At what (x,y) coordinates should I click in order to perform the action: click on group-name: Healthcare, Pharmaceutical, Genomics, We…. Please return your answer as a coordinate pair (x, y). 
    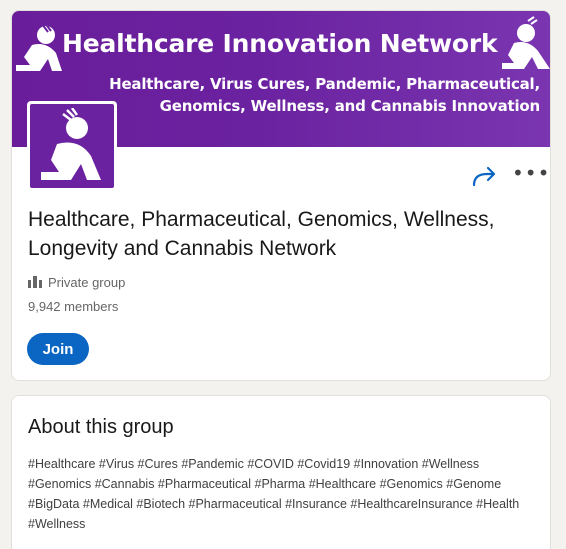
    Looking at the image, I should click on (261, 234).